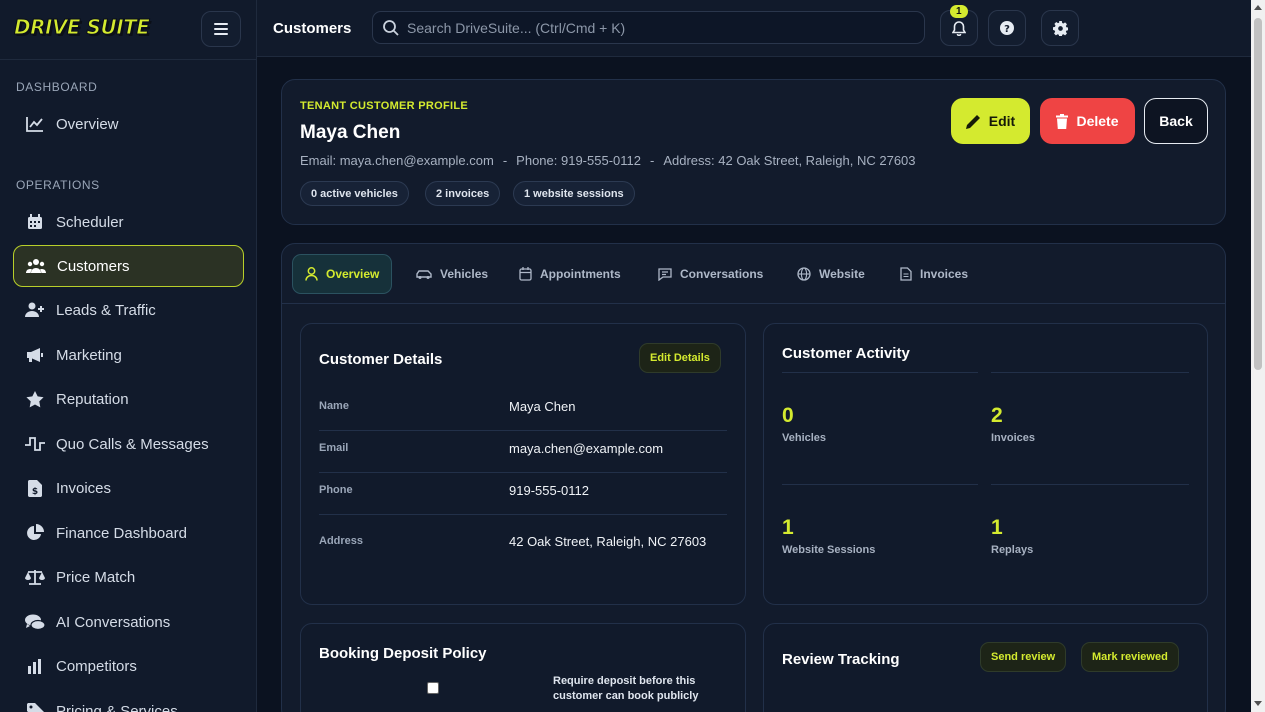 This screenshot has height=712, width=1265. I want to click on require-deposit-label-line: Require deposit before this, so click(624, 681).